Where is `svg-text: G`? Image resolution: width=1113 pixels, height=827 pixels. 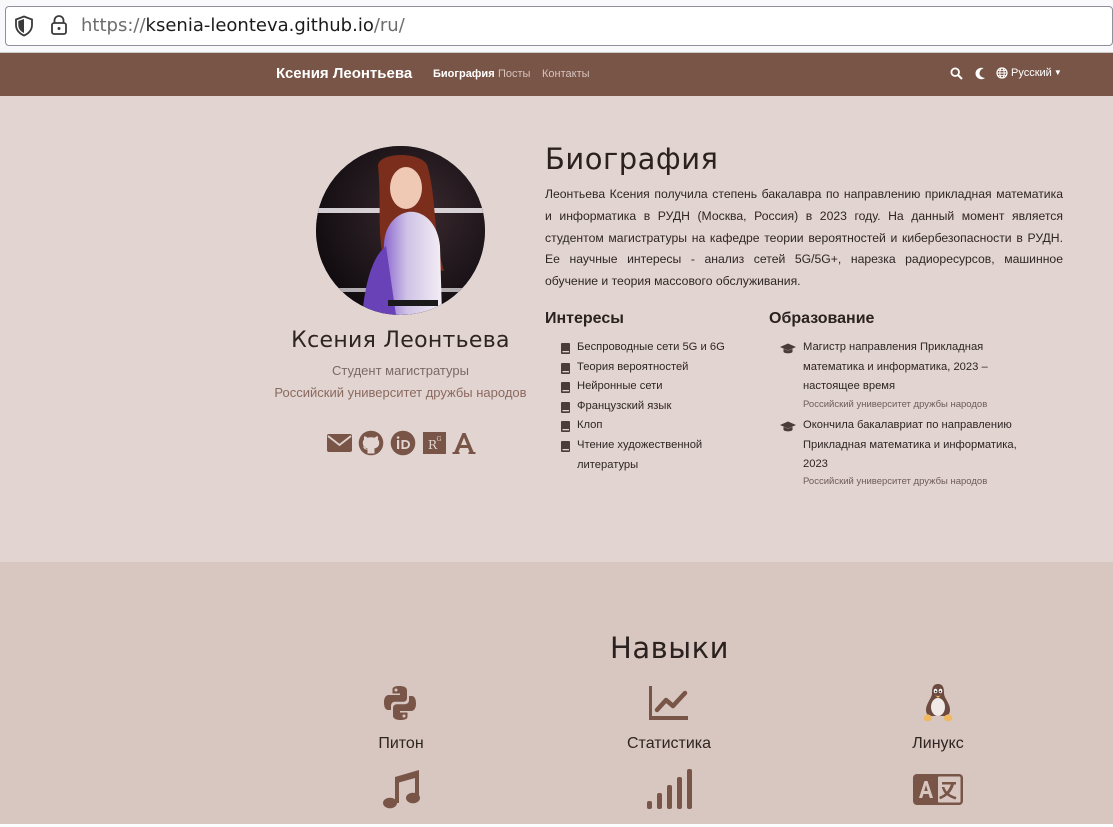
svg-text: G is located at coordinates (439, 439).